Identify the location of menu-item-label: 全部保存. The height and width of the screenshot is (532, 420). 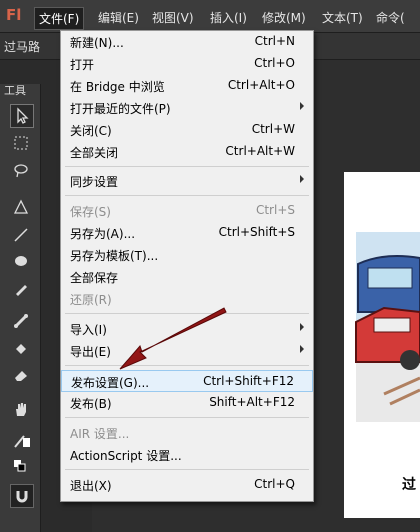
(94, 278).